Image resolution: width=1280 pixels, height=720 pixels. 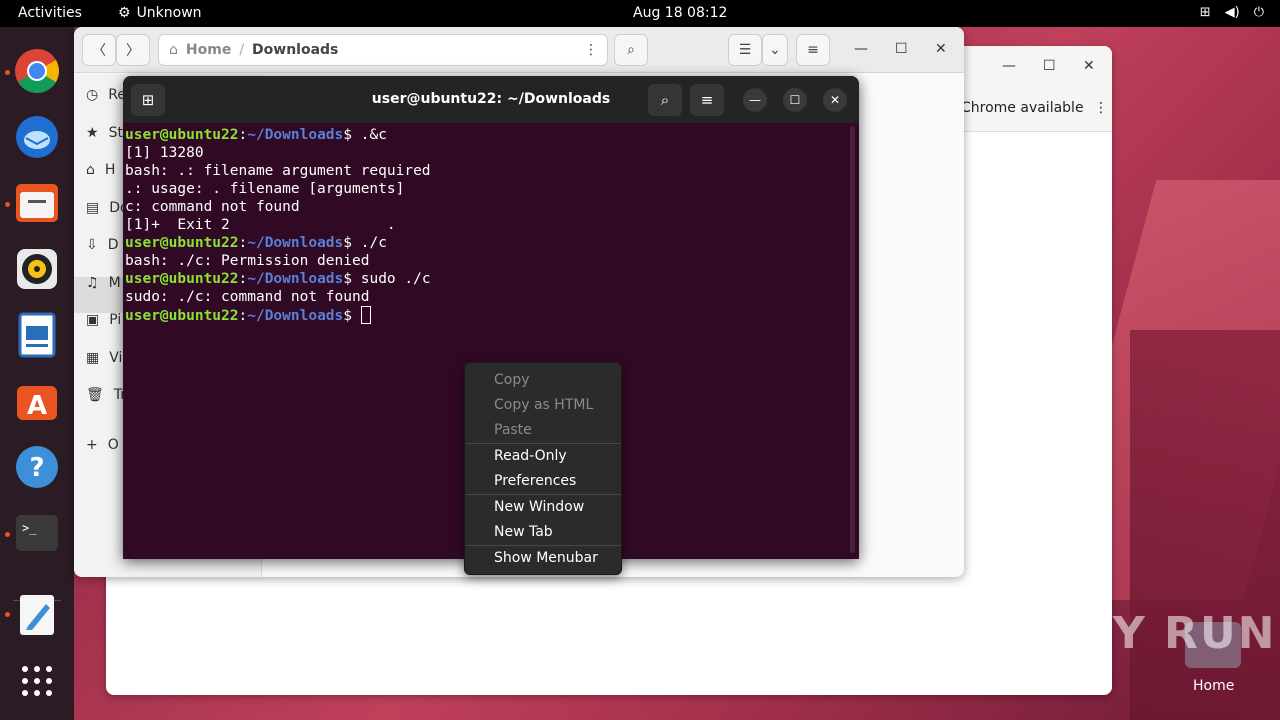 What do you see at coordinates (373, 135) in the screenshot?
I see `command-text: .&c` at bounding box center [373, 135].